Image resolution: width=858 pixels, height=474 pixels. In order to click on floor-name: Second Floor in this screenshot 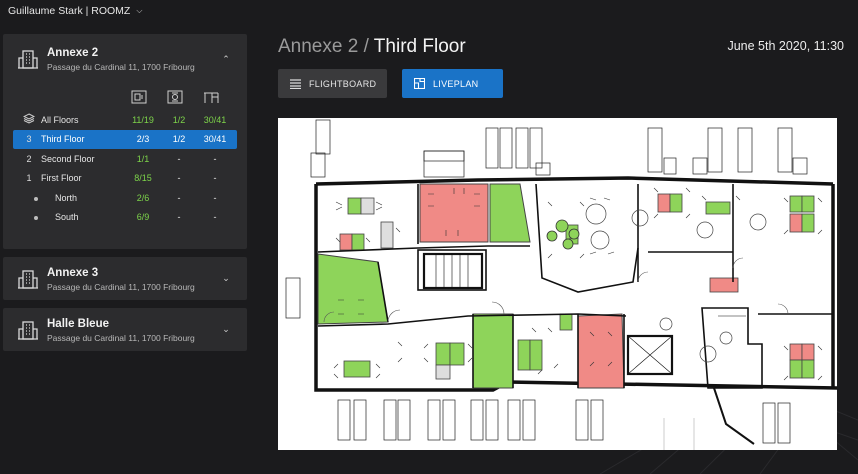, I will do `click(68, 158)`.